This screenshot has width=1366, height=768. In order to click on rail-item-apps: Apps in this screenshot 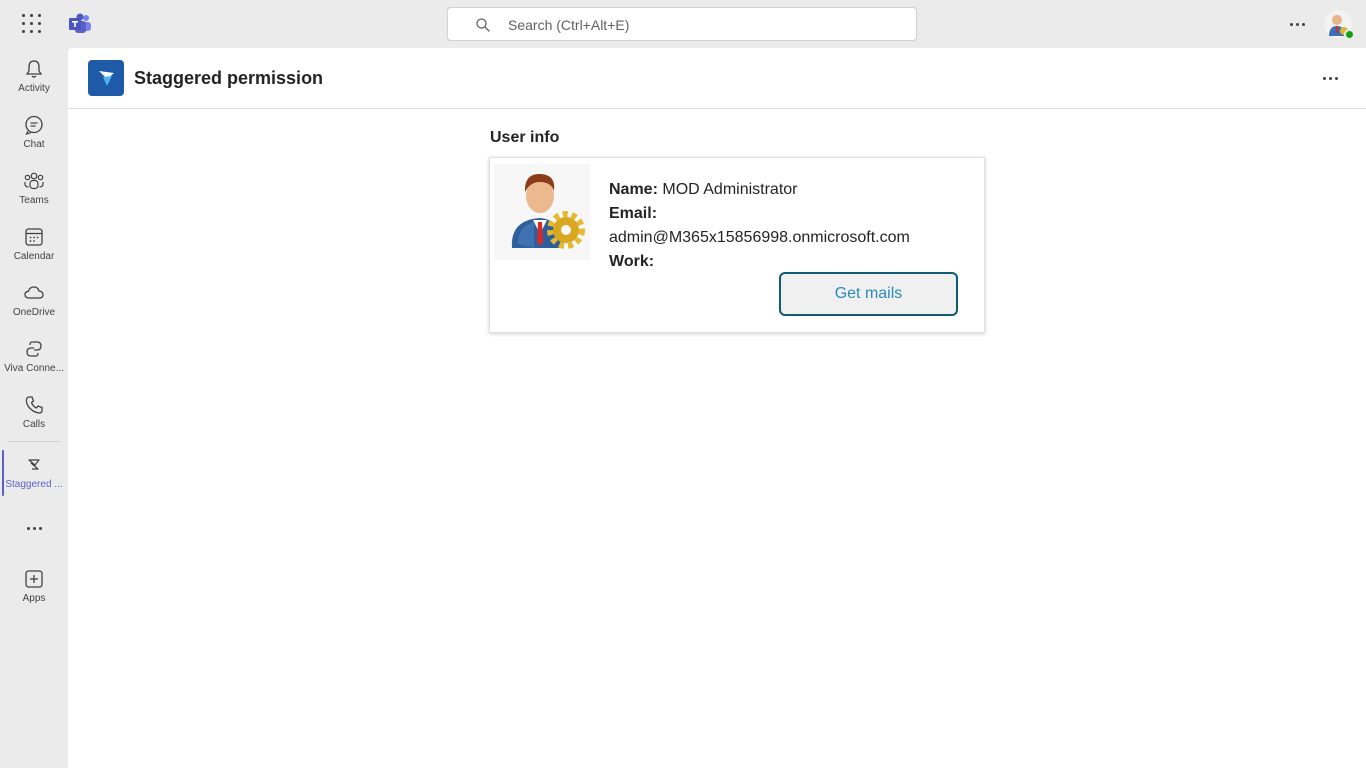, I will do `click(34, 586)`.